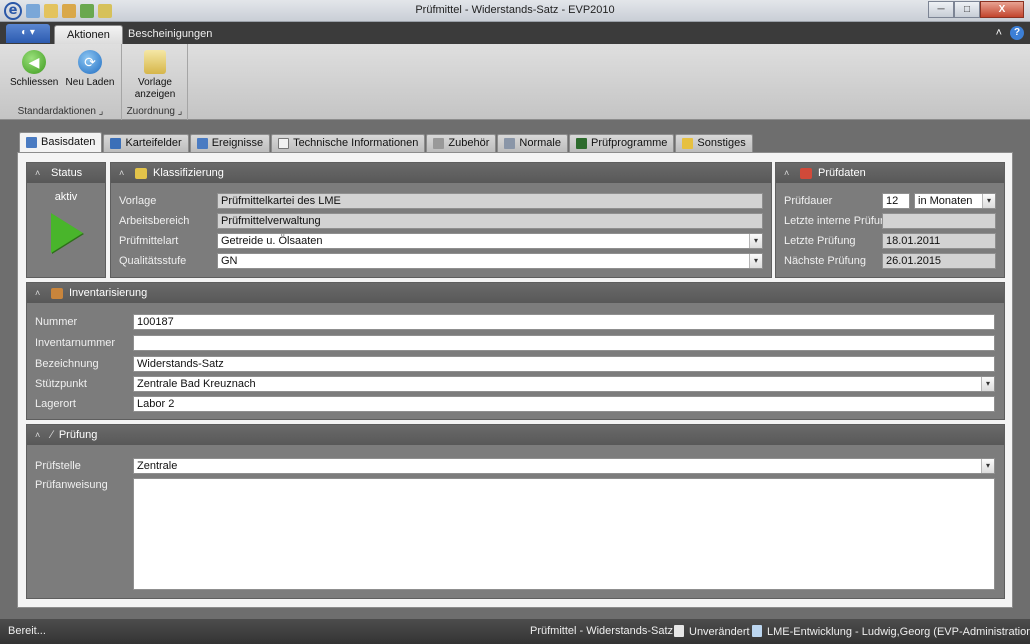 The height and width of the screenshot is (644, 1030). What do you see at coordinates (66, 173) in the screenshot?
I see `status-panel-header: ˄ Status` at bounding box center [66, 173].